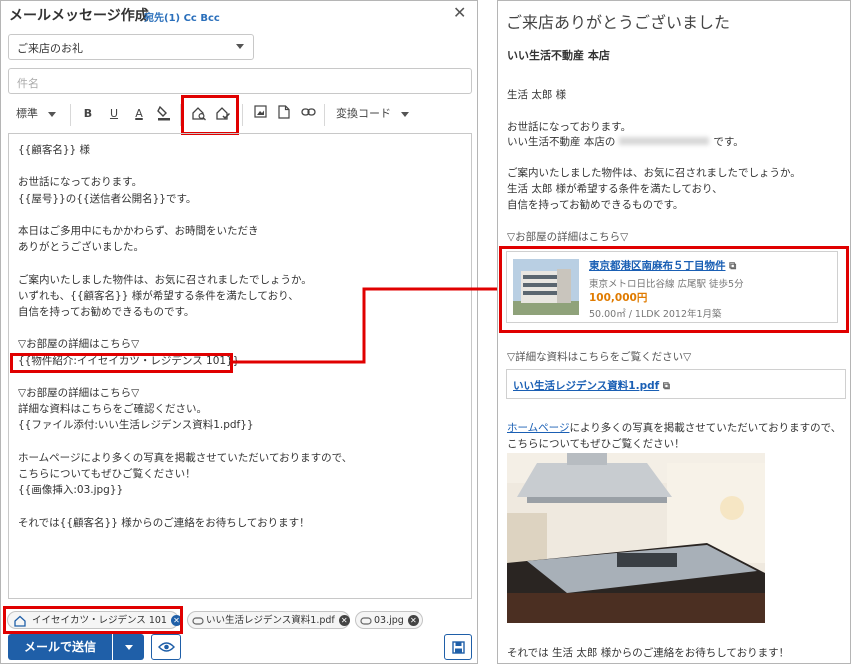  What do you see at coordinates (558, 55) in the screenshot?
I see `preview-company: いい生活不動産 本店` at bounding box center [558, 55].